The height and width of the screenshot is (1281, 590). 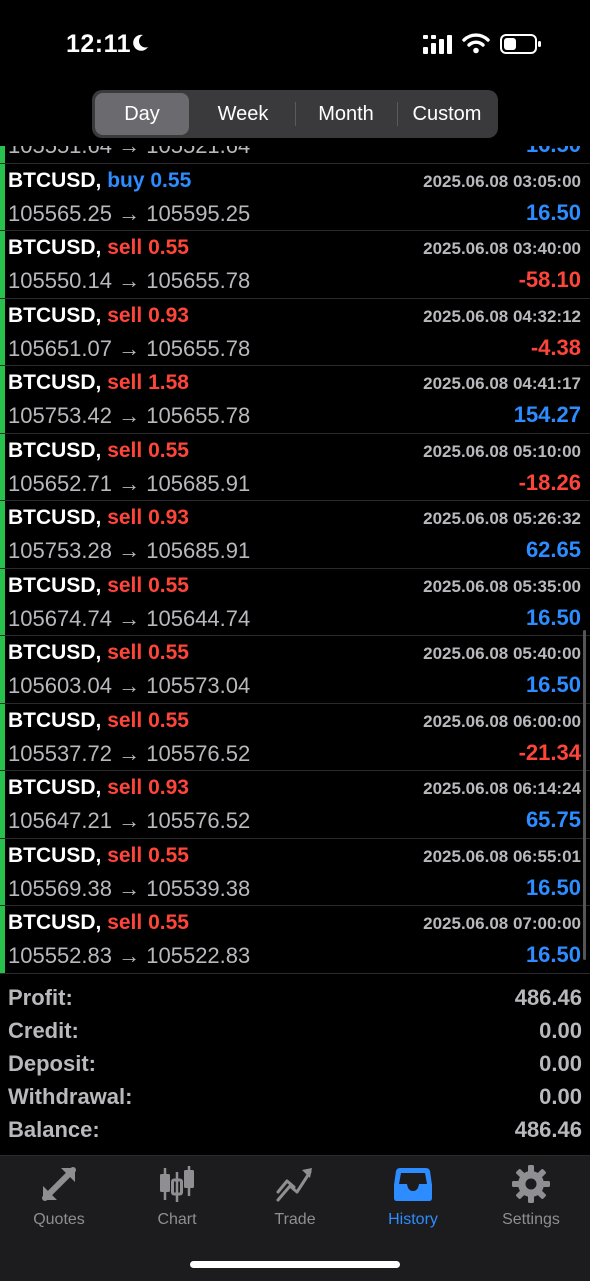 What do you see at coordinates (59, 1219) in the screenshot?
I see `tab-quotes-label: Quotes` at bounding box center [59, 1219].